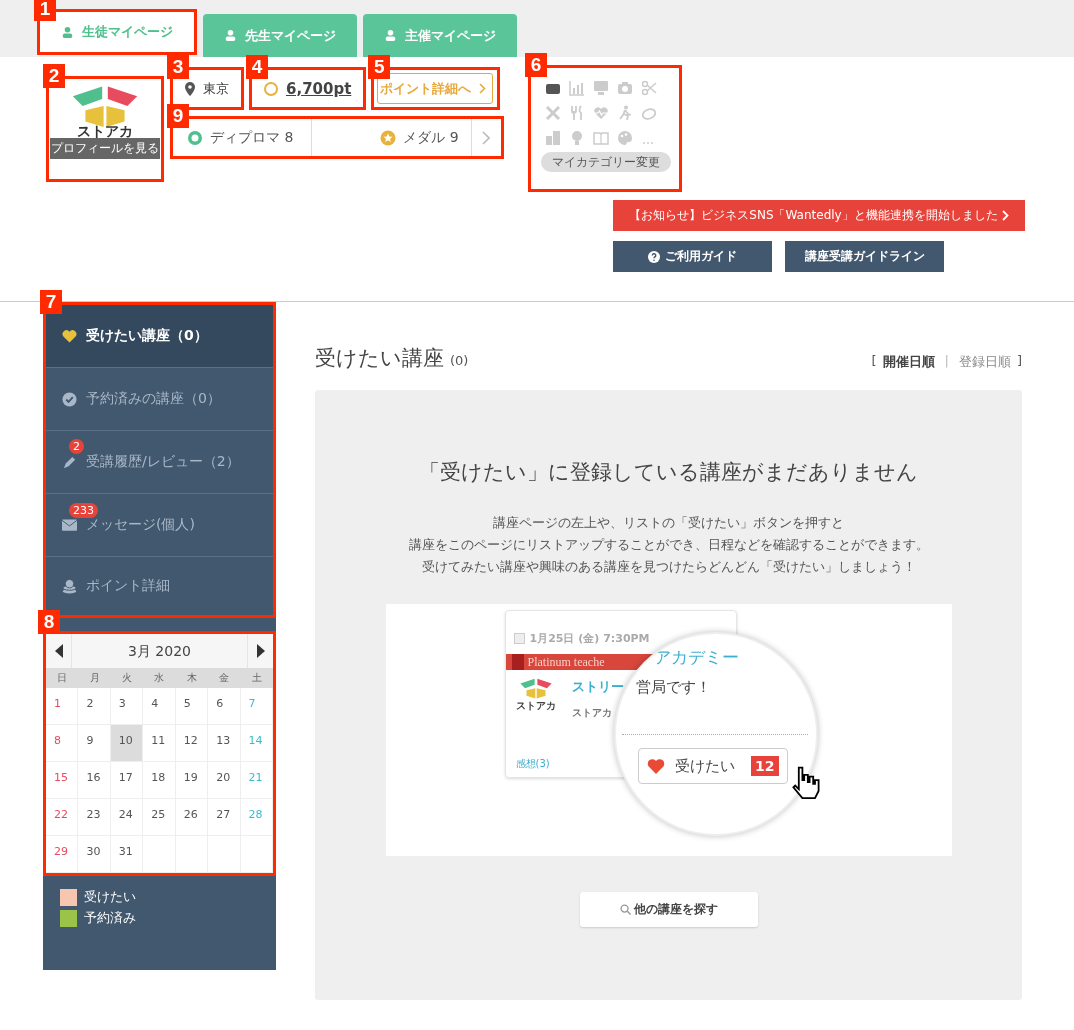  I want to click on diploma-count: ディプロマ 8, so click(252, 137).